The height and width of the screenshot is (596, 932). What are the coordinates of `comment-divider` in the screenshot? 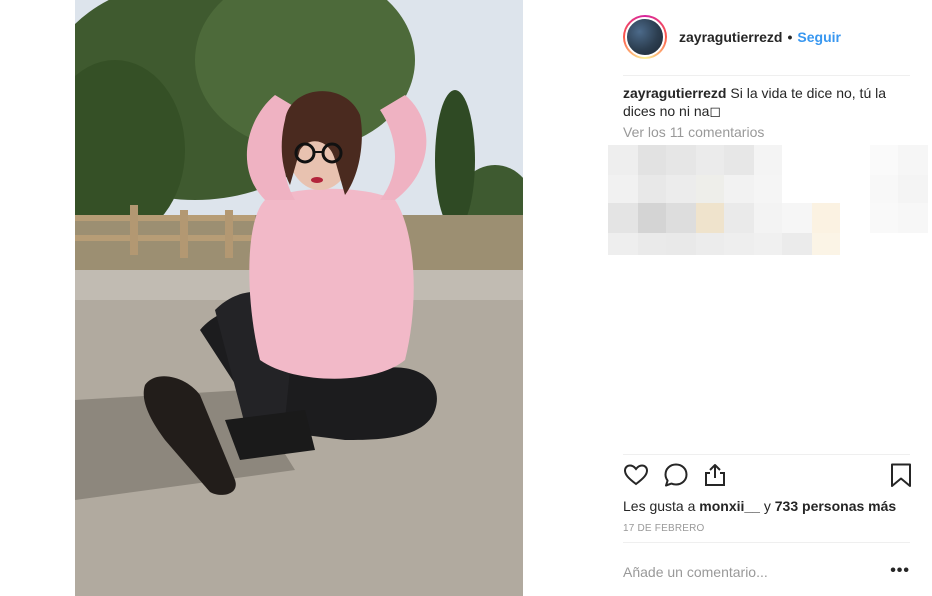 It's located at (766, 542).